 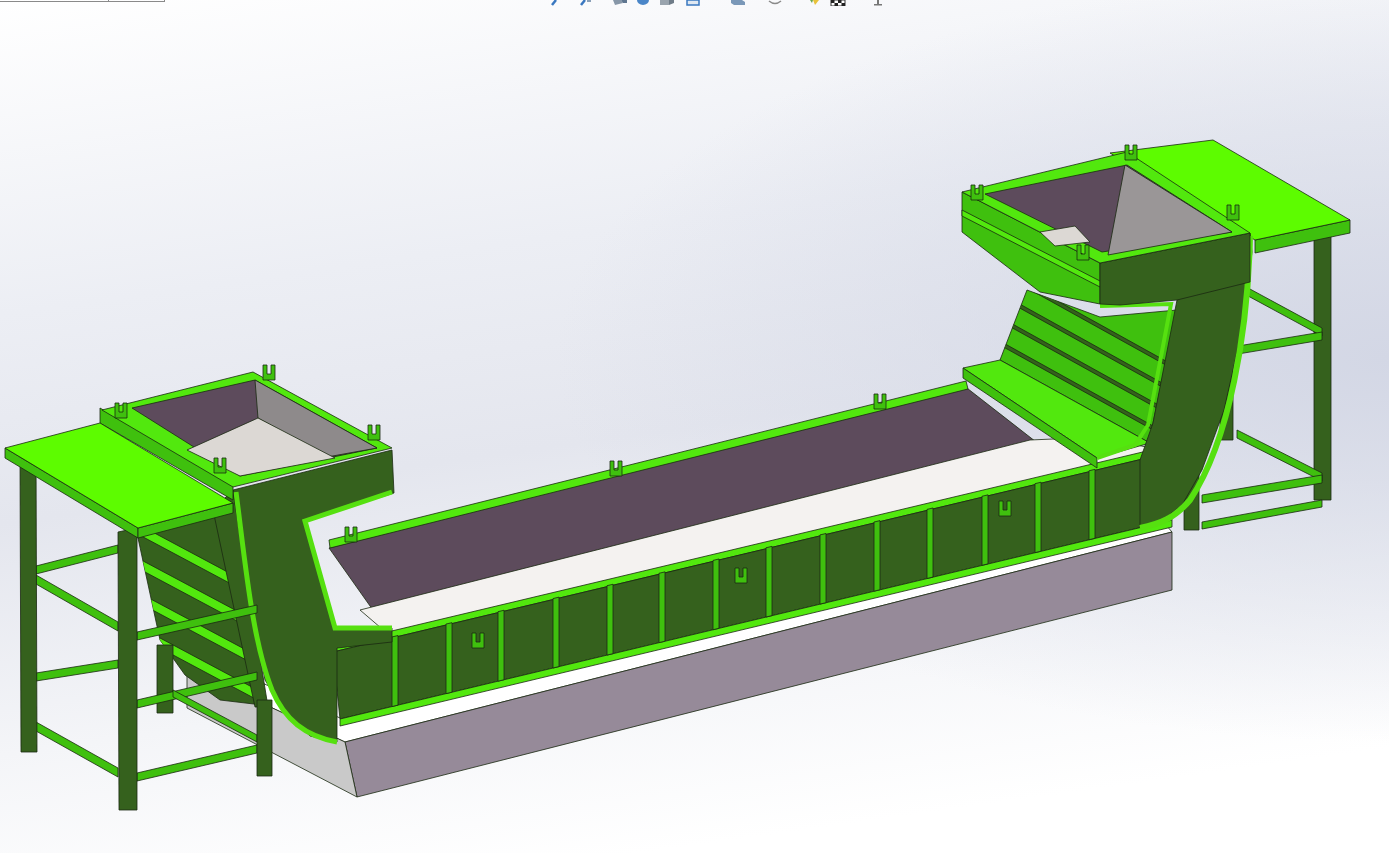 What do you see at coordinates (585, 3) in the screenshot?
I see `magnifier-icon` at bounding box center [585, 3].